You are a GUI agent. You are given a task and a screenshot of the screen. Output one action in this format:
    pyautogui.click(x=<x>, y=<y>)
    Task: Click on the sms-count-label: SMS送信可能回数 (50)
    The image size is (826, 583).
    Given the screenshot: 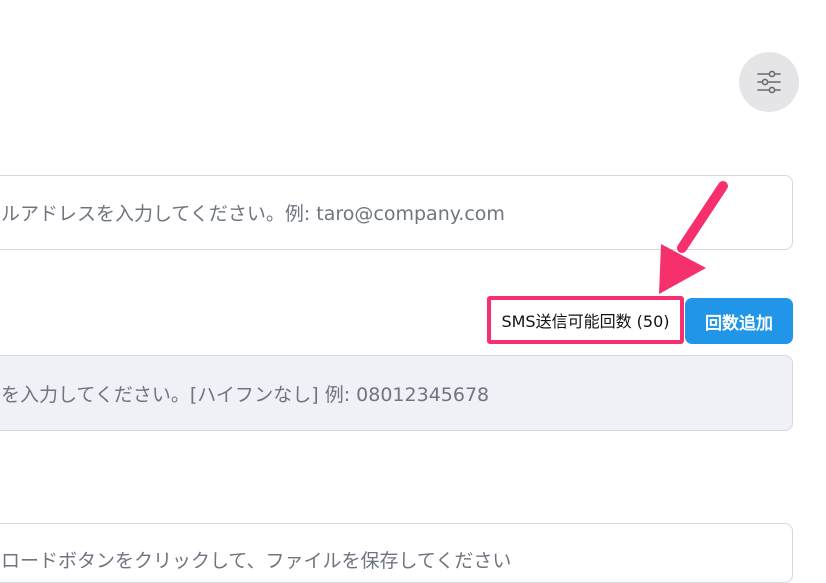 What is the action you would take?
    pyautogui.click(x=585, y=321)
    